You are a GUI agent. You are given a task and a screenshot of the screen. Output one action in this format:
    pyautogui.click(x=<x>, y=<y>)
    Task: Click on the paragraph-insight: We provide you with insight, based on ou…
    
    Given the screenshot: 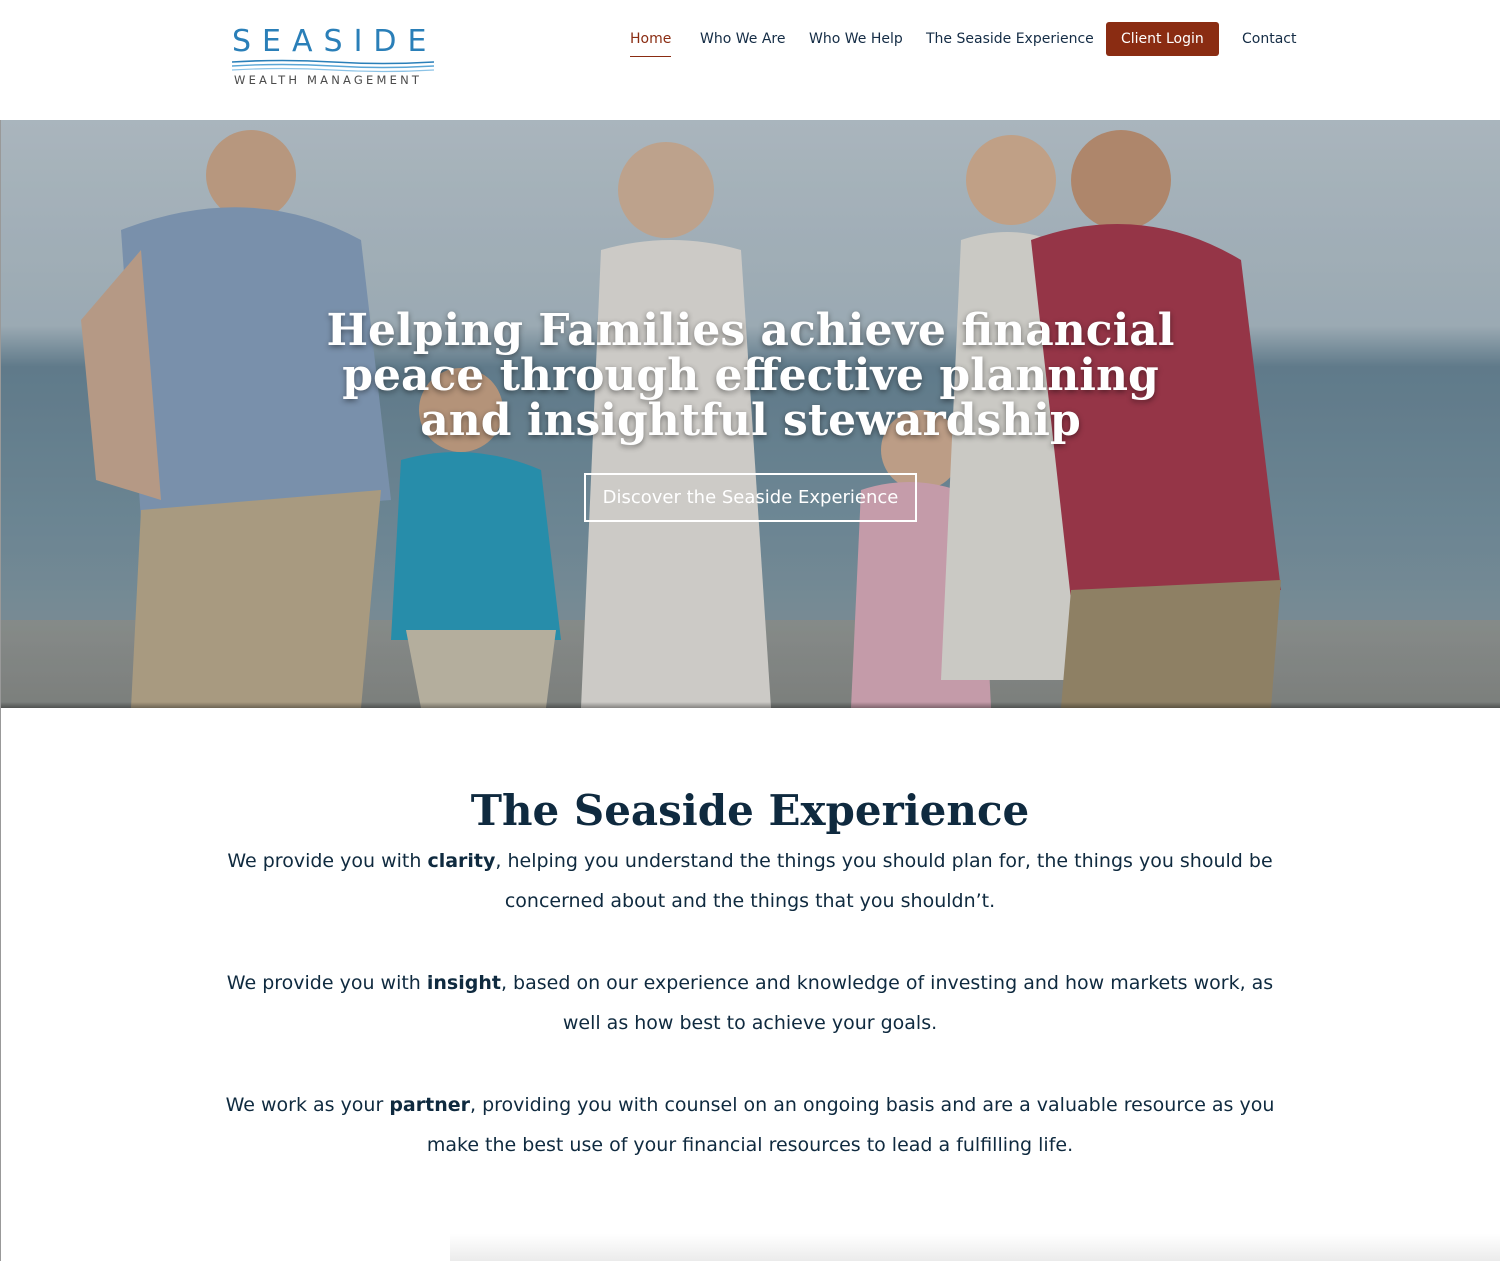 What is the action you would take?
    pyautogui.click(x=750, y=1003)
    